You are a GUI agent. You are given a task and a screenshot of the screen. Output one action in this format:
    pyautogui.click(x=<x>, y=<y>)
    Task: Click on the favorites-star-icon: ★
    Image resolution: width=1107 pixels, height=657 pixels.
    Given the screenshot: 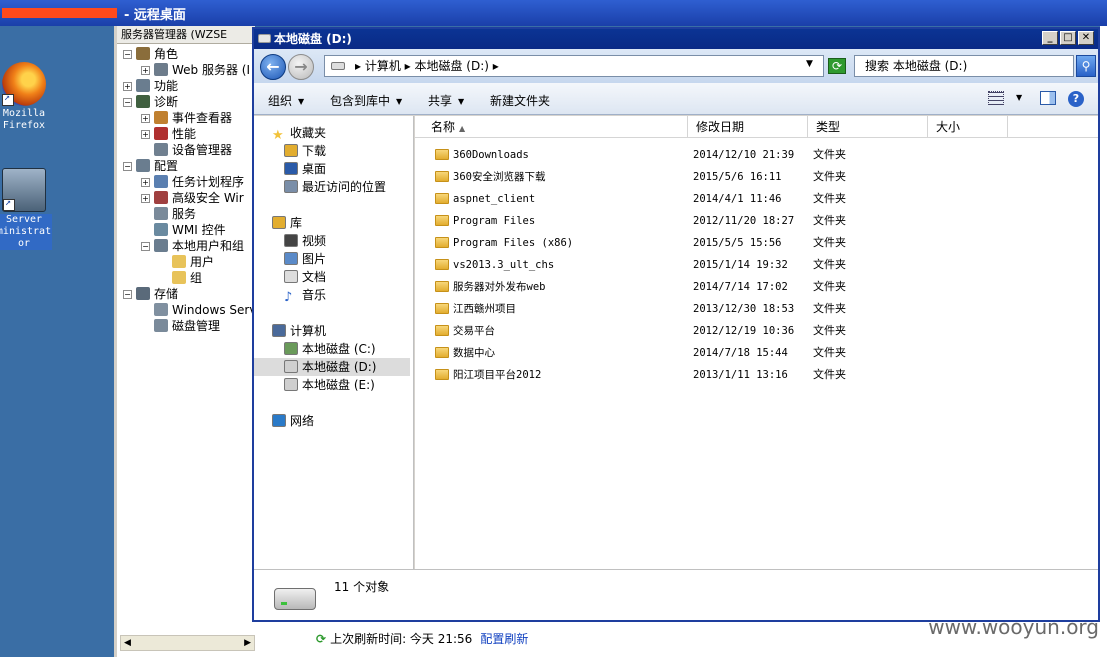 What is the action you would take?
    pyautogui.click(x=278, y=135)
    